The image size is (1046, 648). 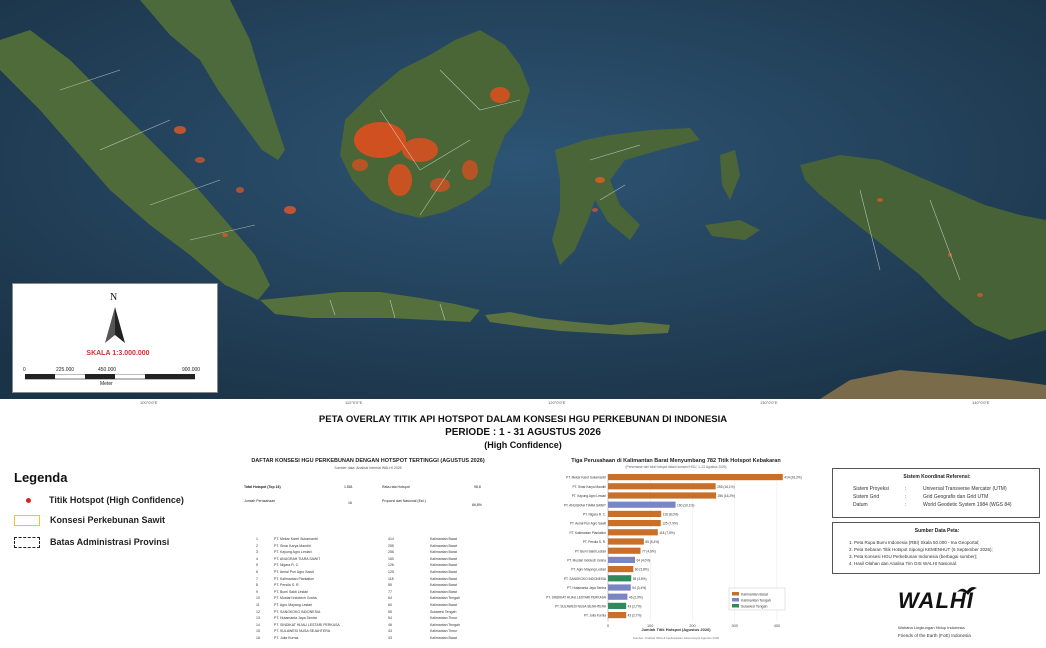 What do you see at coordinates (390, 611) in the screenshot?
I see `cell-hotspot: 55` at bounding box center [390, 611].